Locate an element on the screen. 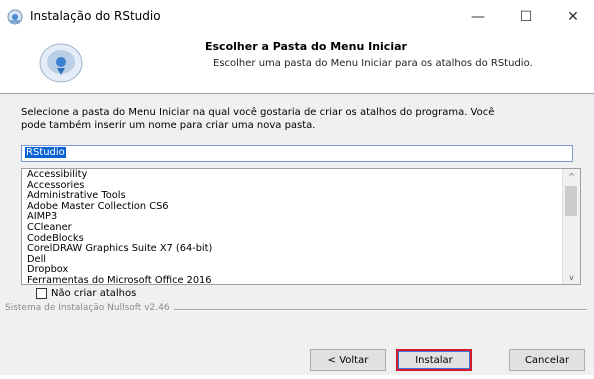 This screenshot has width=594, height=379. window-bottom-edge is located at coordinates (297, 377).